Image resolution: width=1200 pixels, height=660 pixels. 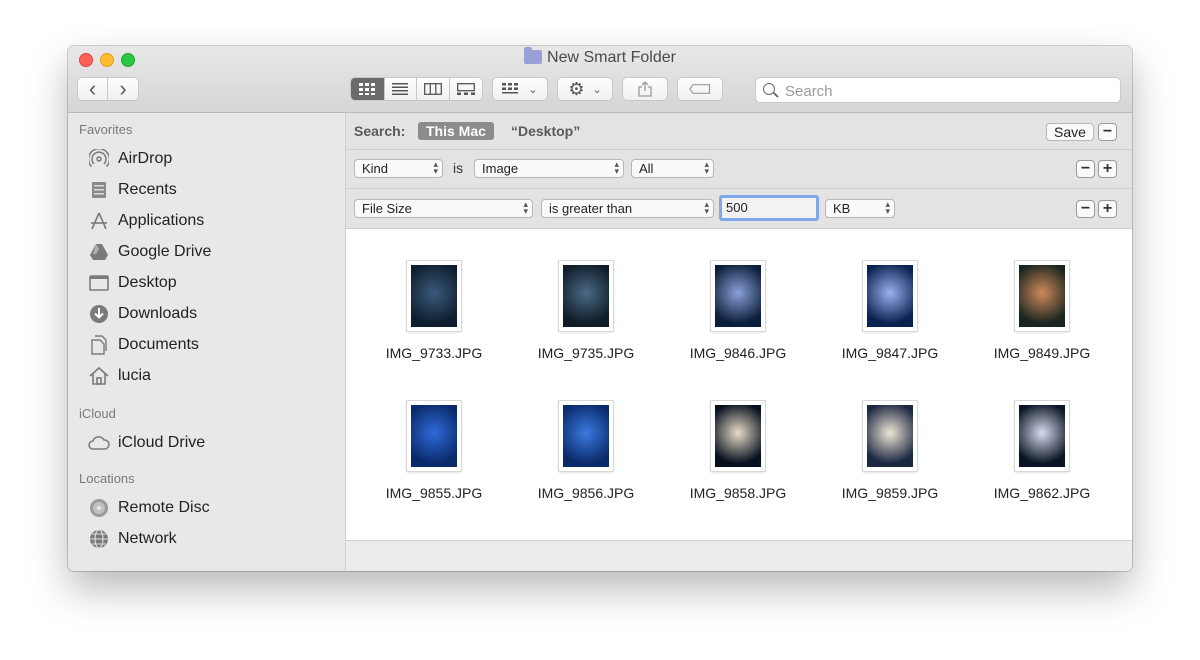 I want to click on group-icon, so click(x=510, y=88).